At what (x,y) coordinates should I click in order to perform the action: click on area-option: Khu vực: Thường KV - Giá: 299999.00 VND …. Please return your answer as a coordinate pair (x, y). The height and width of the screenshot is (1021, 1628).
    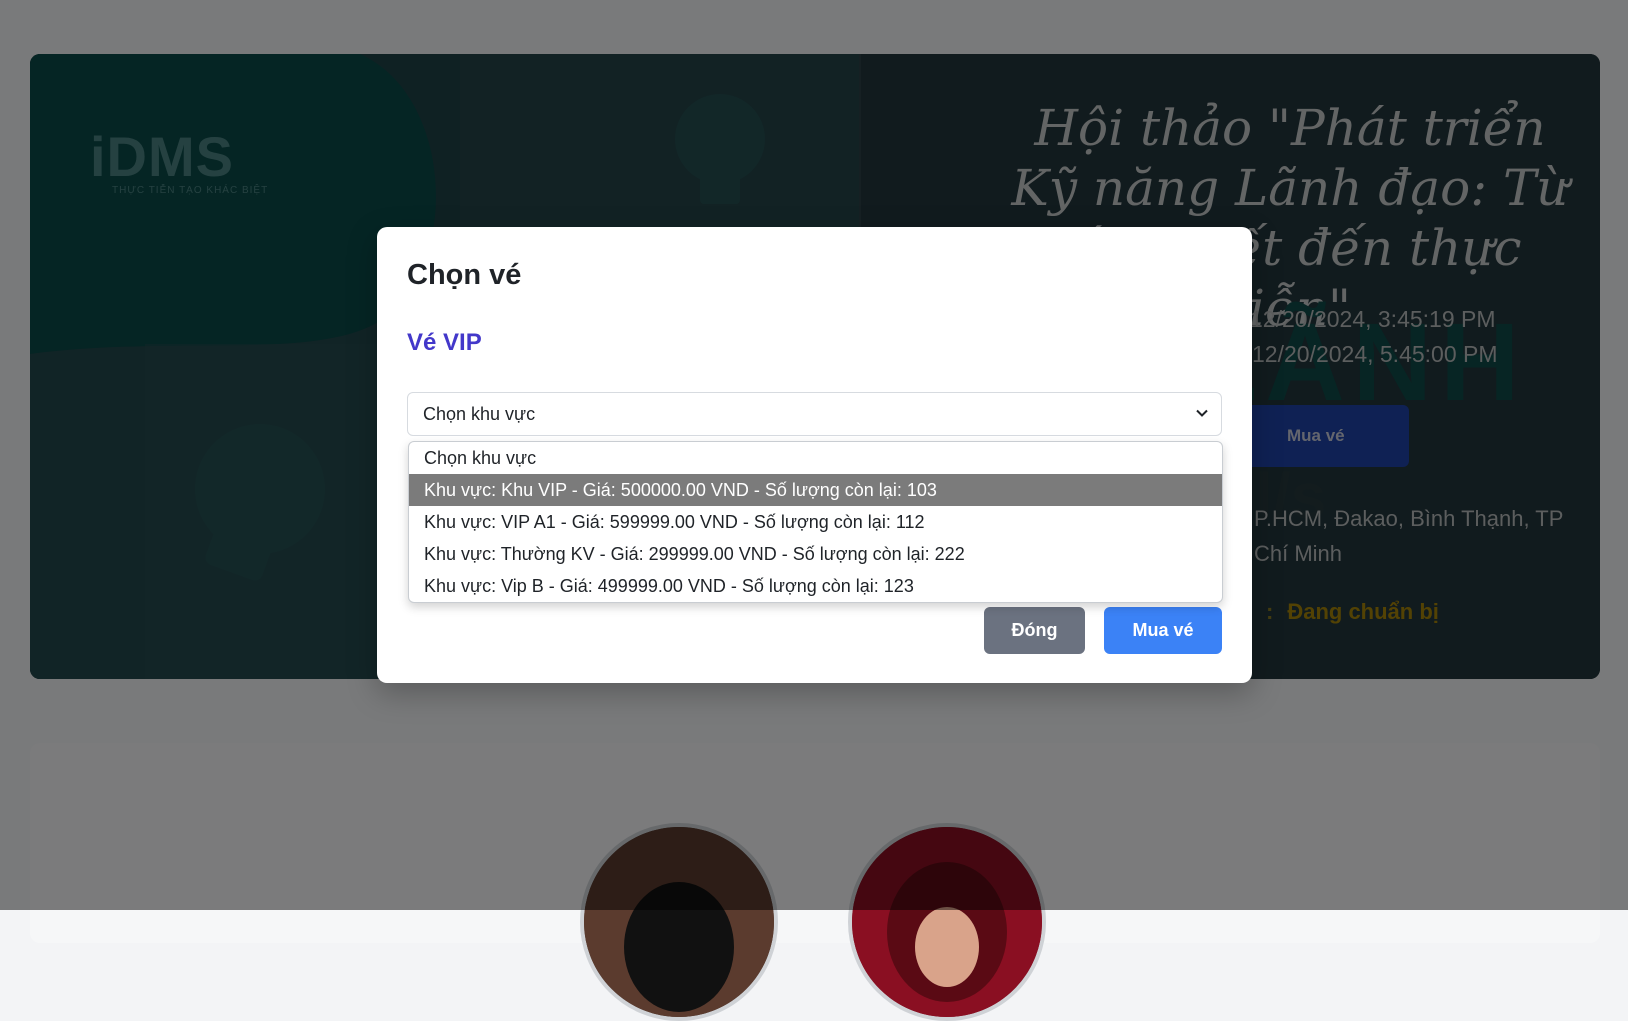
    Looking at the image, I should click on (815, 554).